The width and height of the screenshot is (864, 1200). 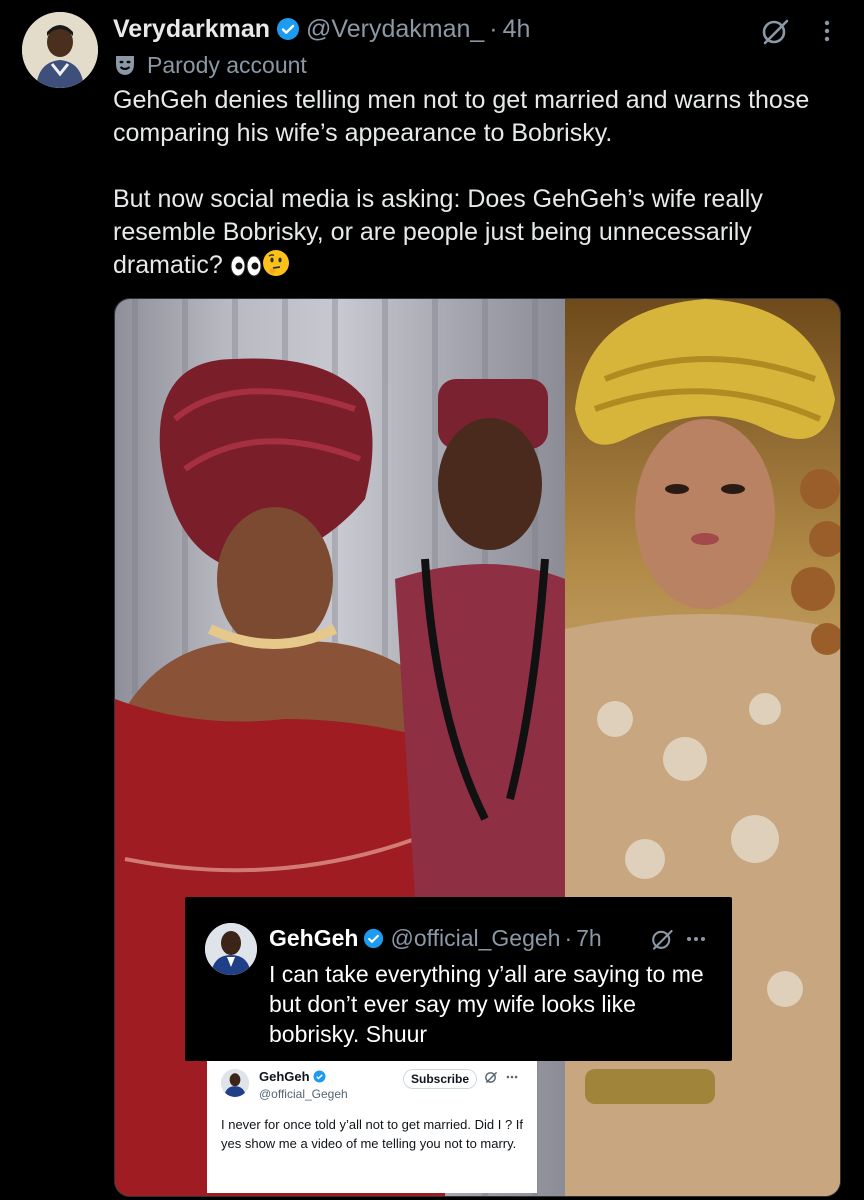 I want to click on embedded-more-icon, so click(x=696, y=939).